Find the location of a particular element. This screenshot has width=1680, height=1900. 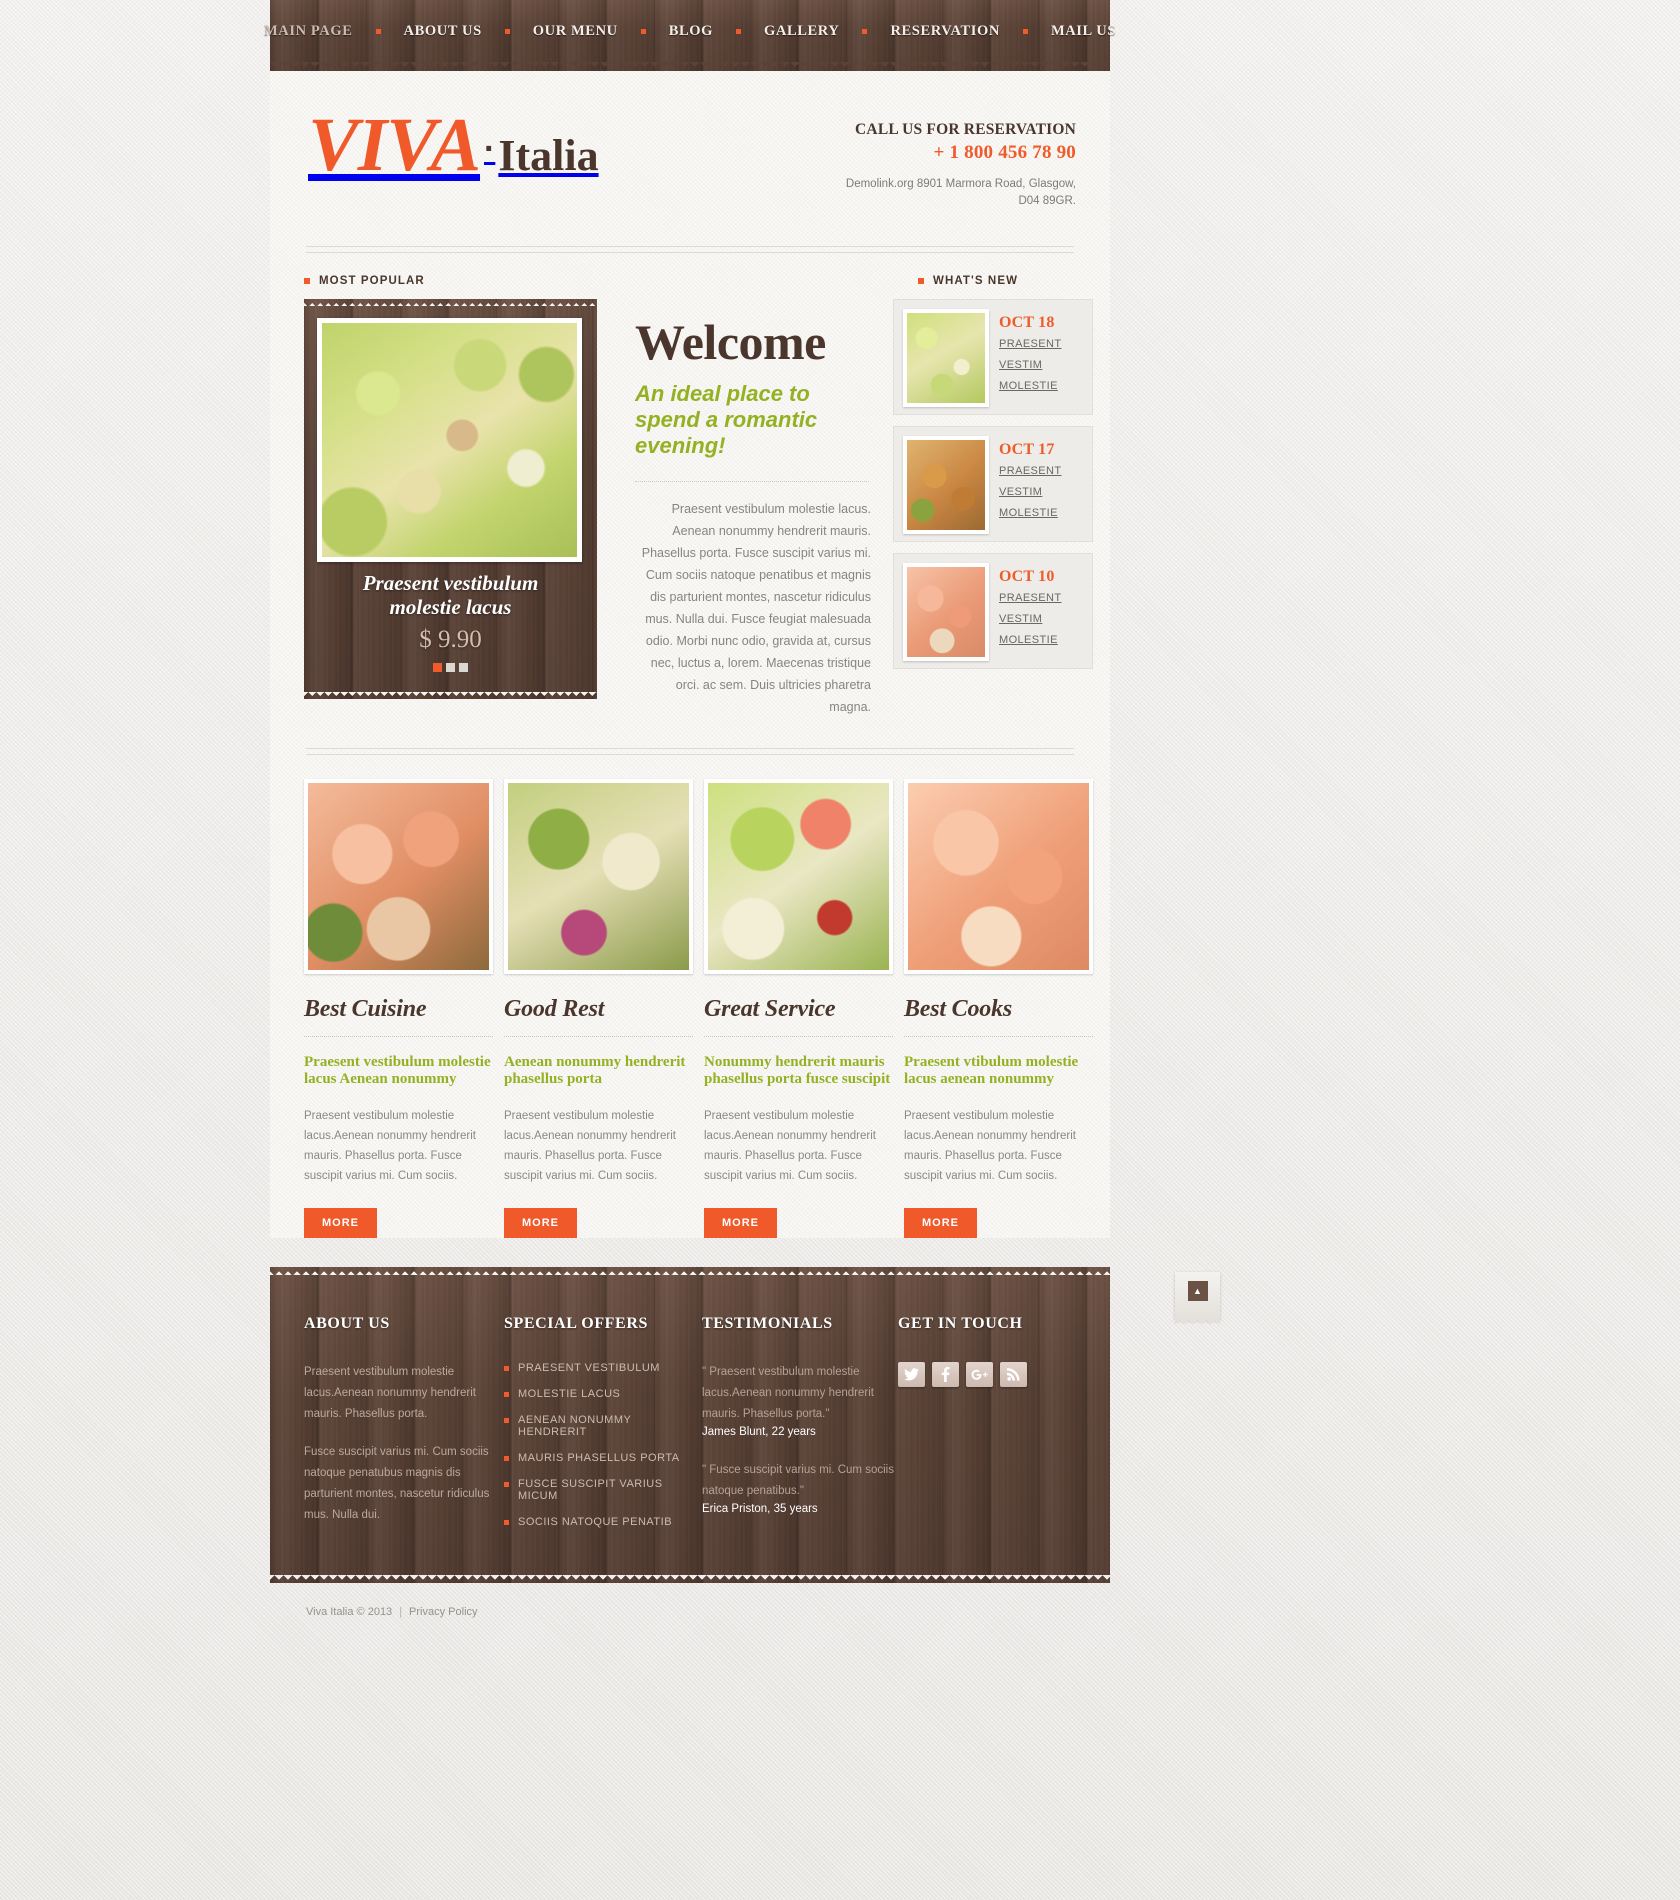

footer-offer-item: PRAESENT VESTIBULUM is located at coordinates (603, 1368).